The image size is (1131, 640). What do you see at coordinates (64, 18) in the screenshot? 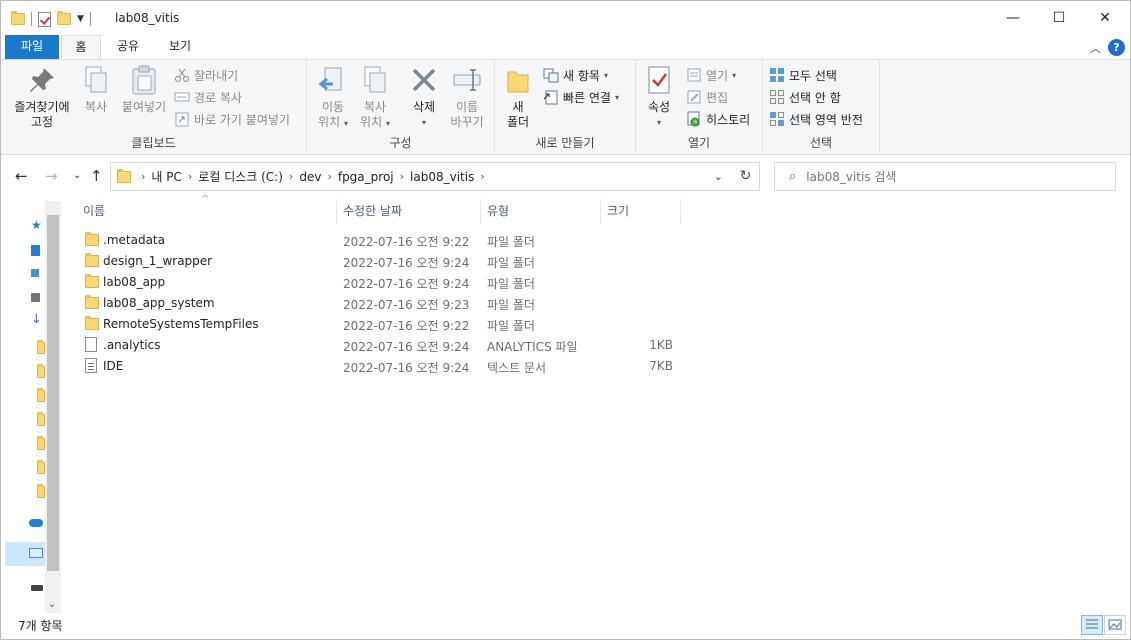
I see `new-folder-icon` at bounding box center [64, 18].